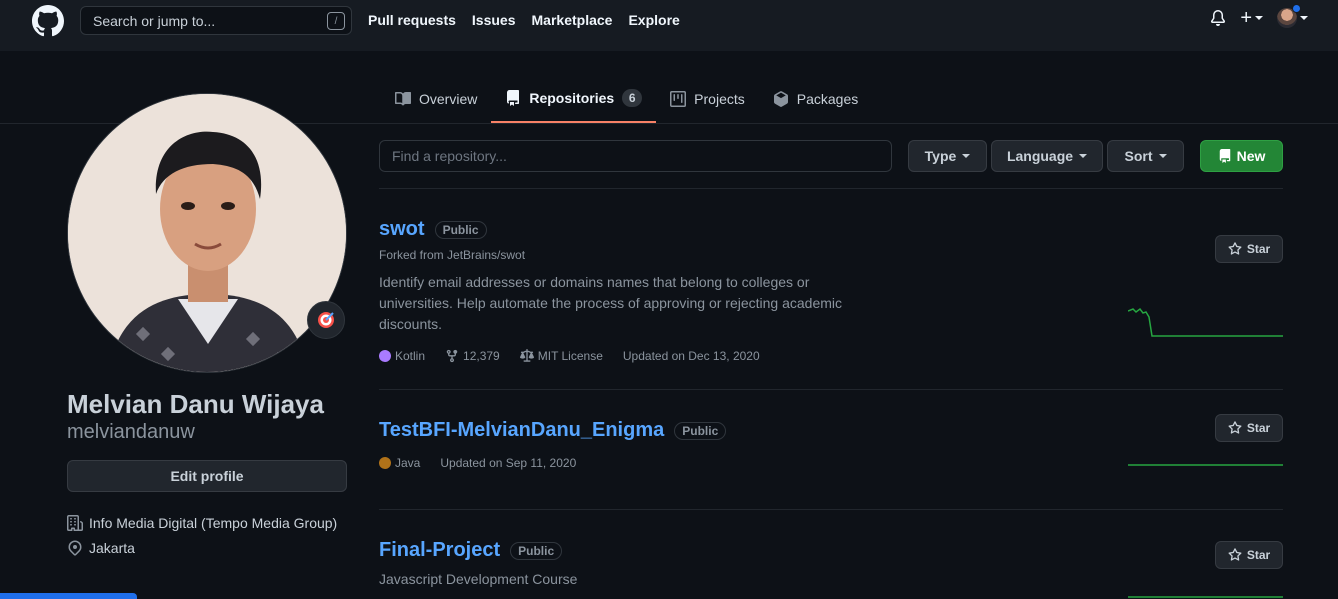 This screenshot has height=599, width=1338. Describe the element at coordinates (75, 523) in the screenshot. I see `organization-icon` at that location.